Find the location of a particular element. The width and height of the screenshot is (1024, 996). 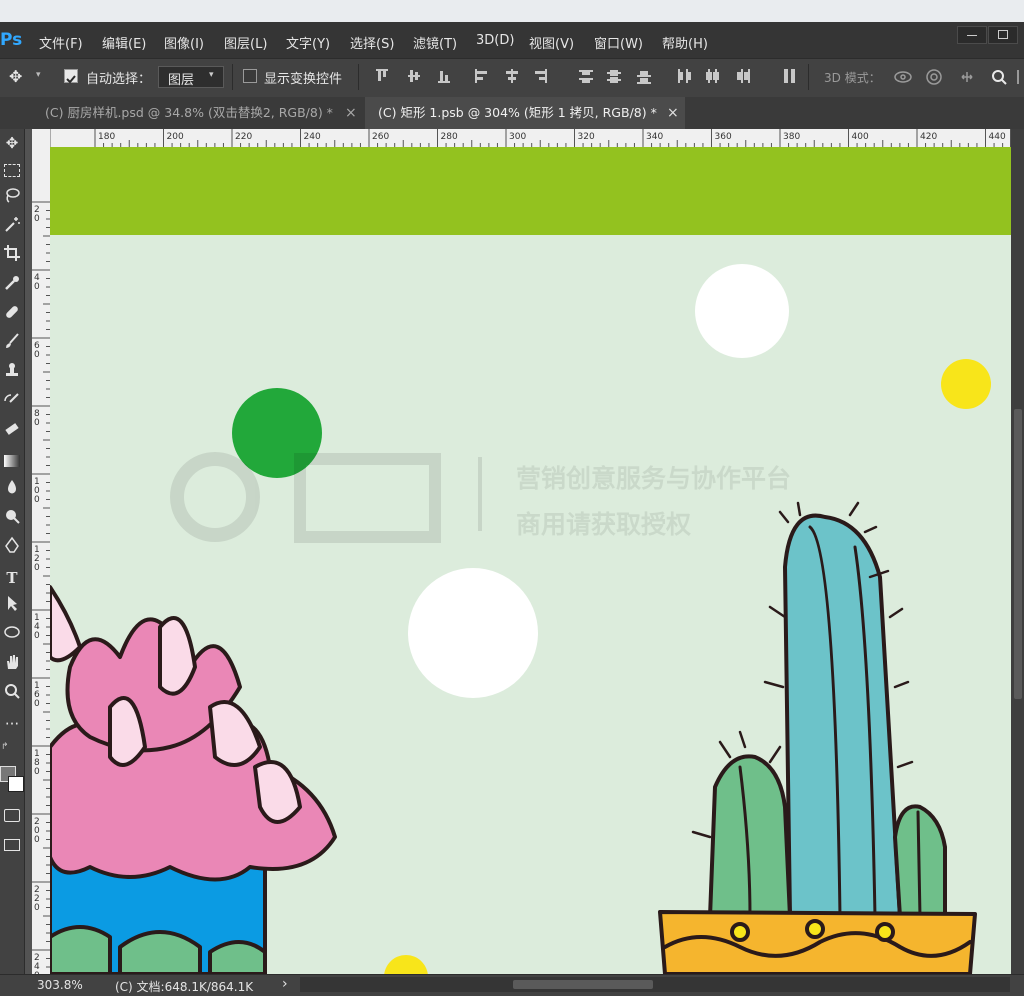

screen-mode-icon is located at coordinates (12, 845).